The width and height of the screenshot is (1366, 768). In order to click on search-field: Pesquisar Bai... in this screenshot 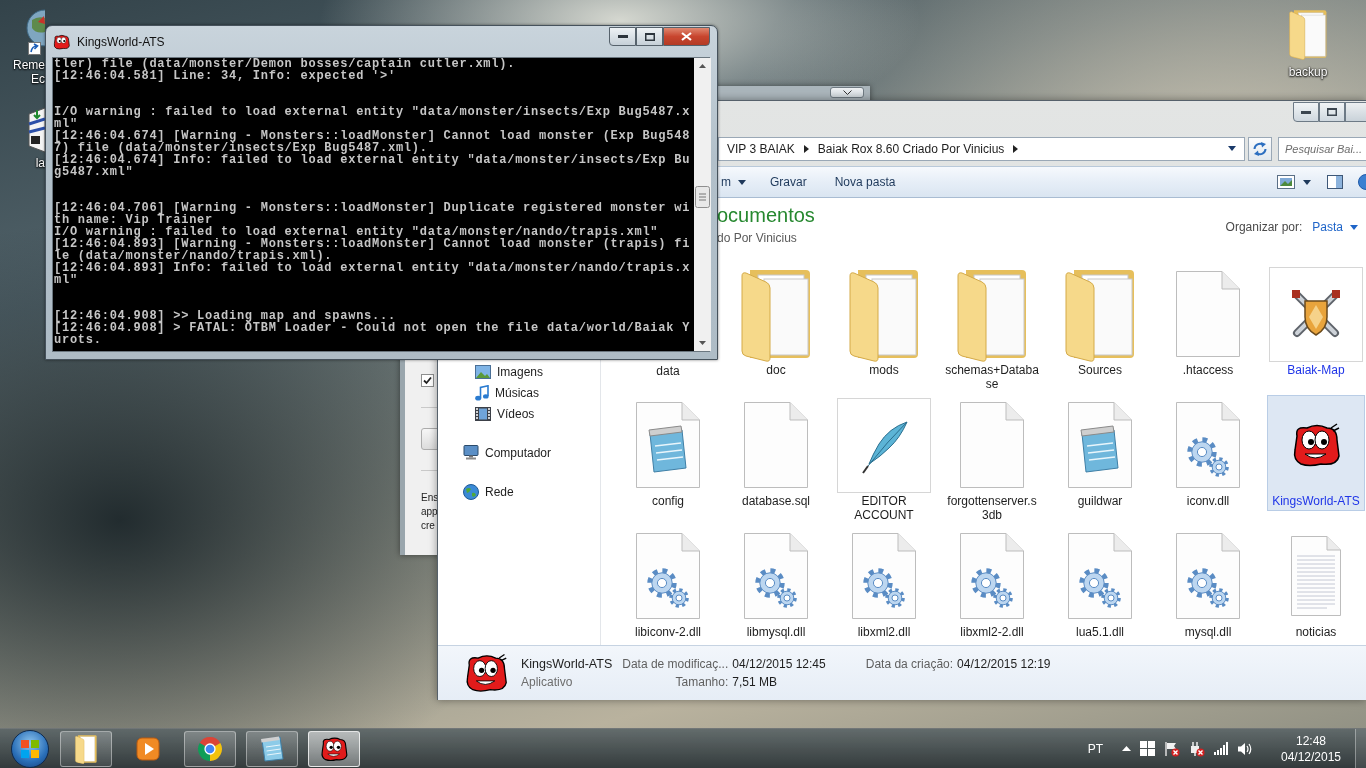, I will do `click(1322, 148)`.